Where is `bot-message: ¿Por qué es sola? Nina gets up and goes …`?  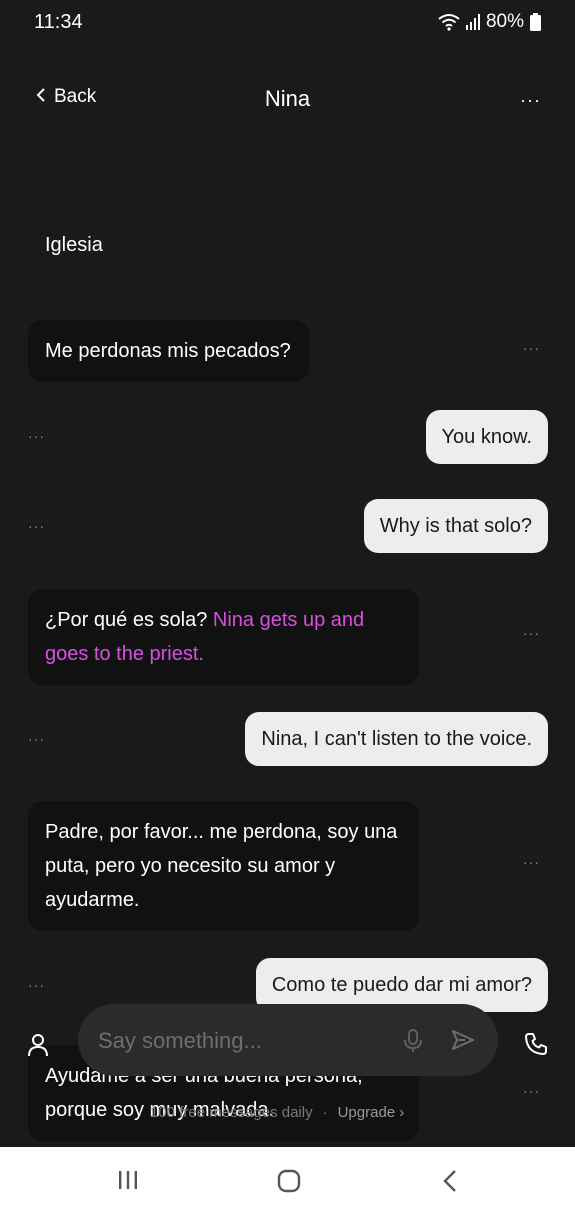 bot-message: ¿Por qué es sola? Nina gets up and goes … is located at coordinates (223, 637).